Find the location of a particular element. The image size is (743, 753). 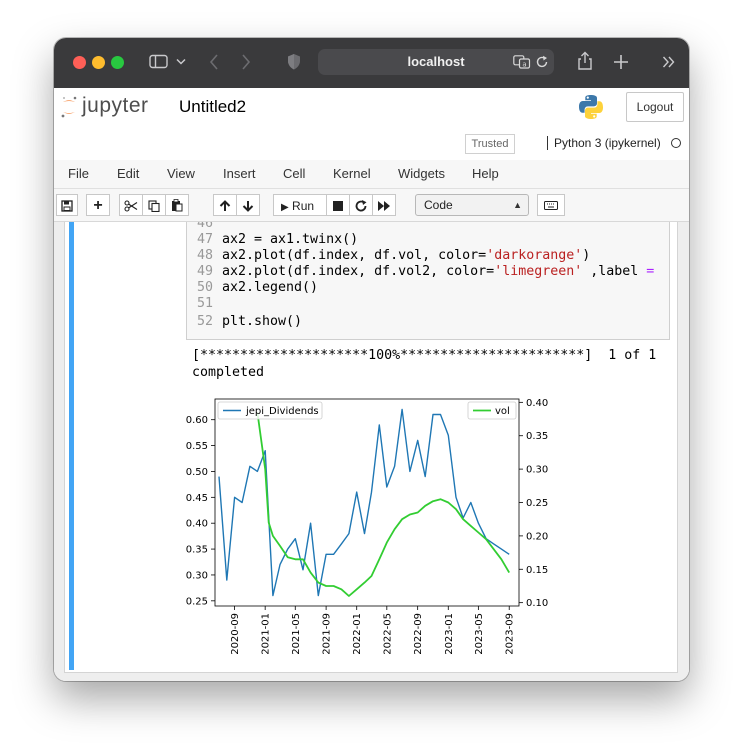

y-right-tick-label: 0.15 is located at coordinates (537, 570).